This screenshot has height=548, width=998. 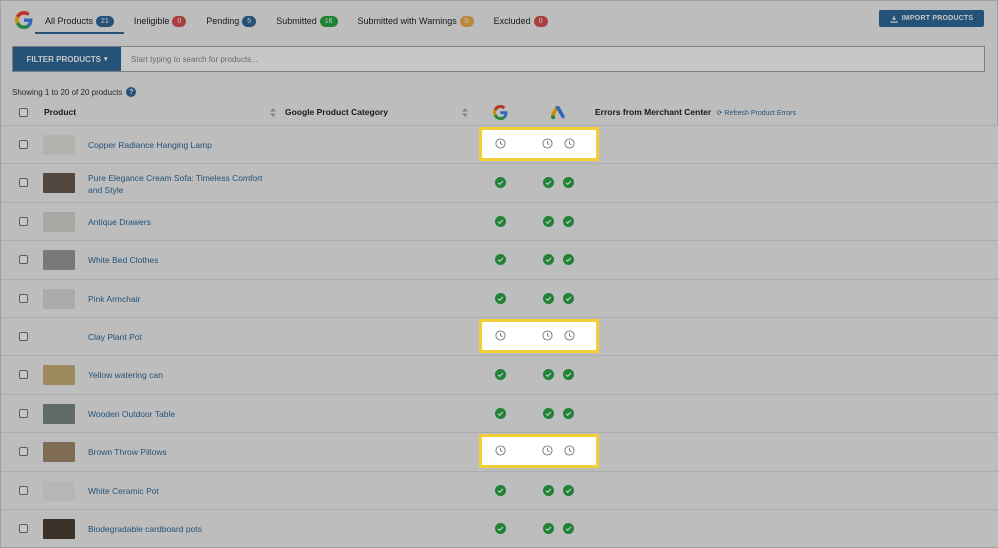 I want to click on refresh-product-errors-link: ⟳ Refresh Product Errors, so click(x=756, y=113).